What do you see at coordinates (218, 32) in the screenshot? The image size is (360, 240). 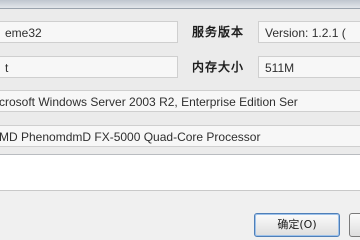 I see `service-pack-label: 服务版本` at bounding box center [218, 32].